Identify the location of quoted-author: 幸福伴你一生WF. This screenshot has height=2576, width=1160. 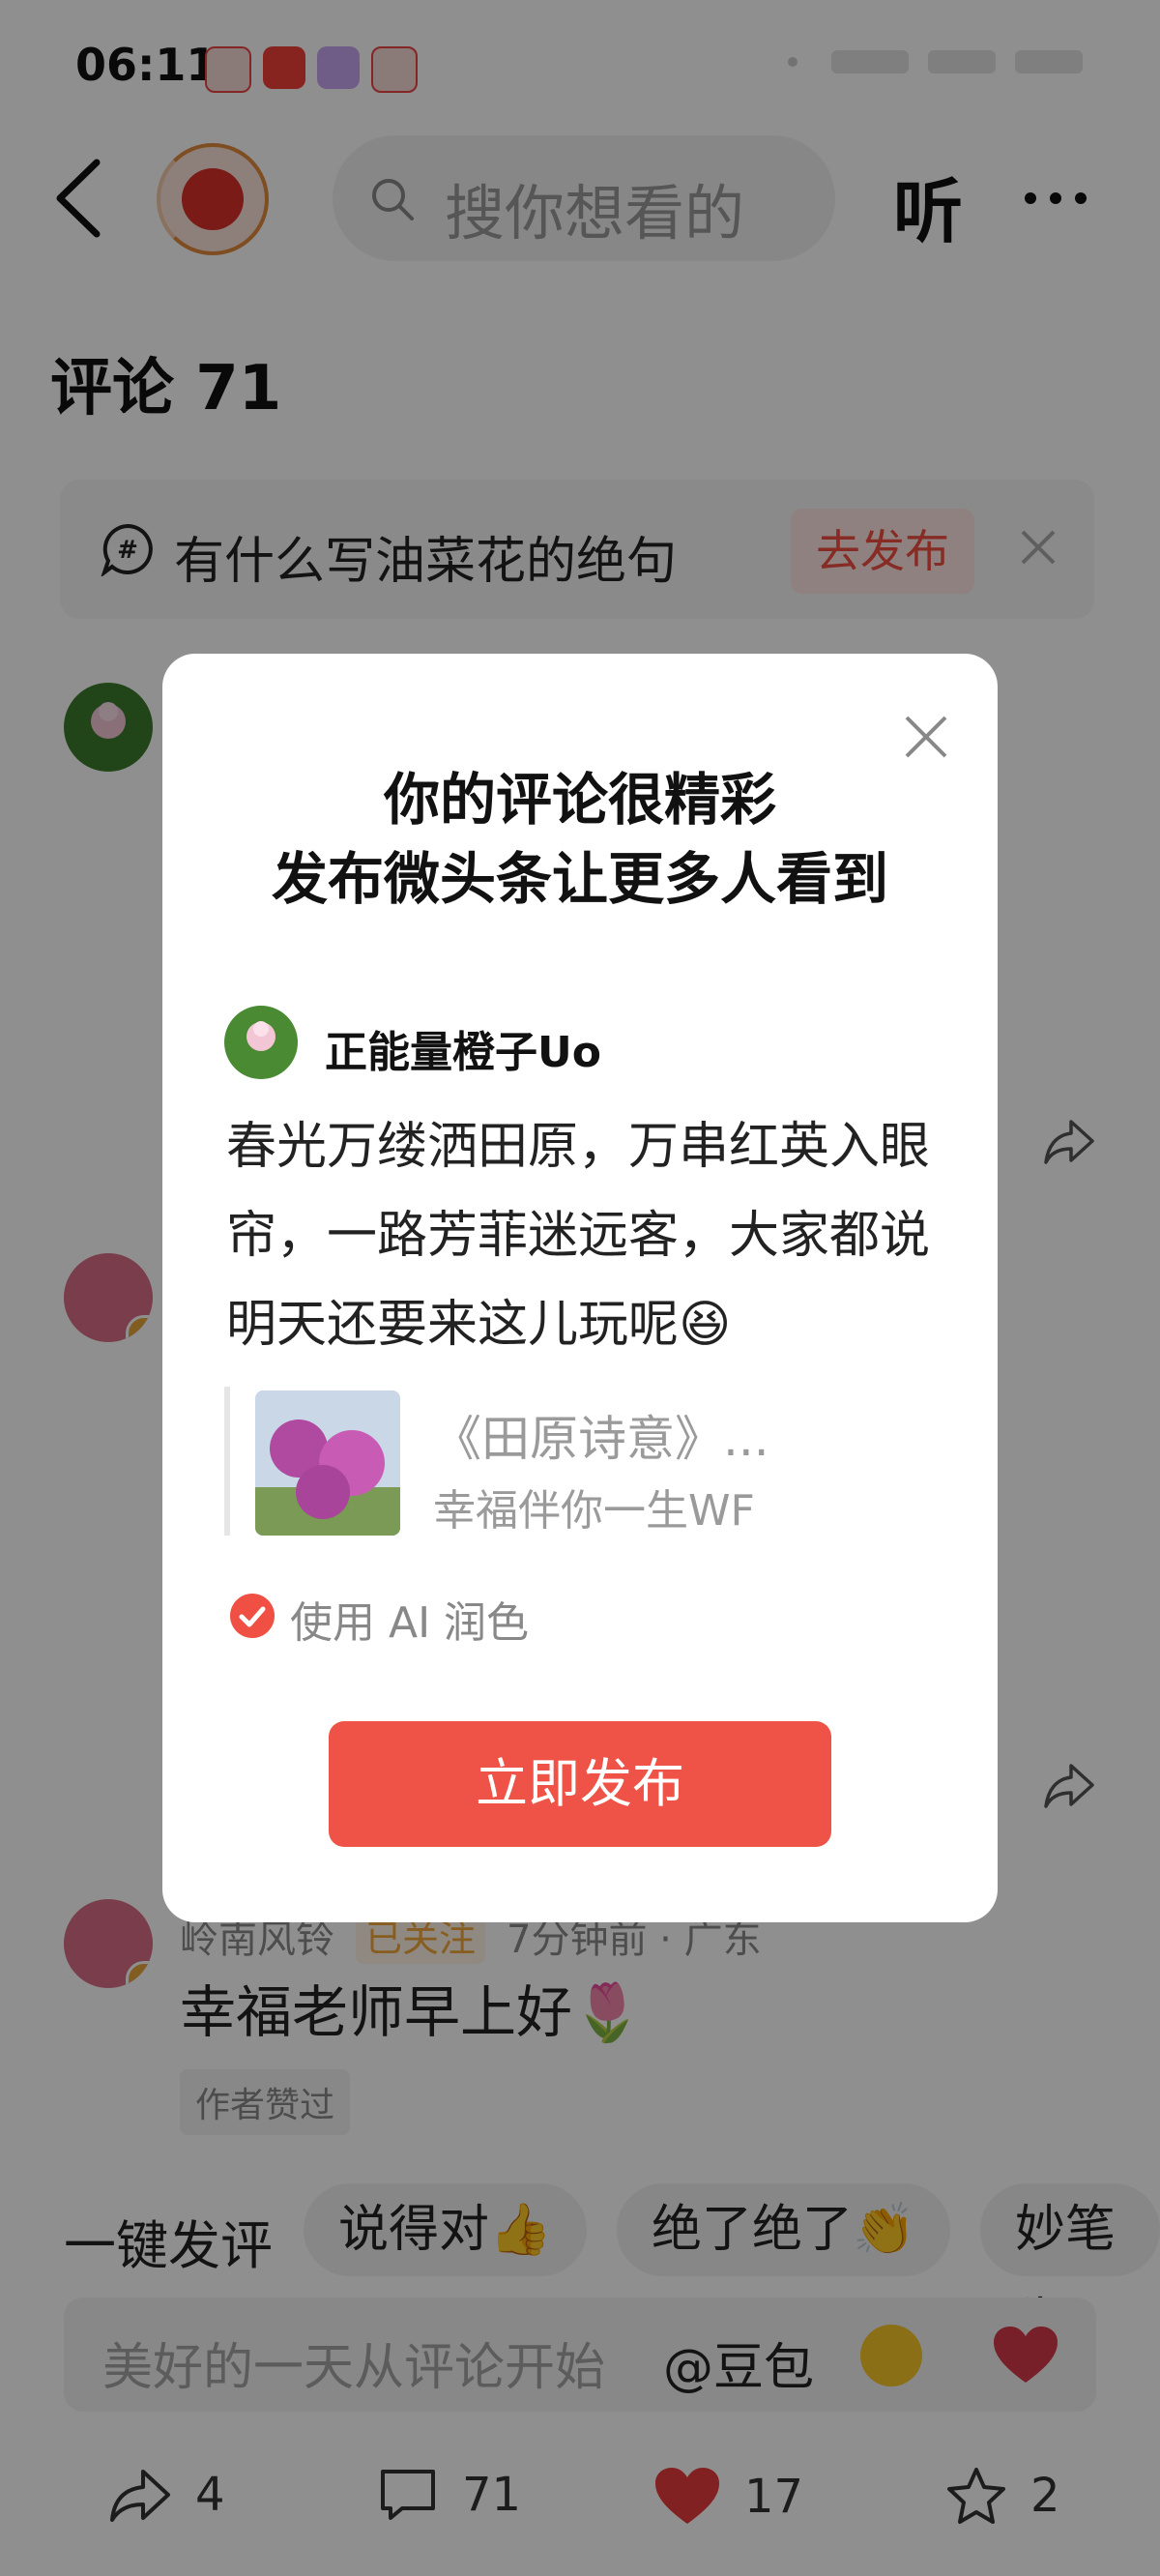
(594, 1511).